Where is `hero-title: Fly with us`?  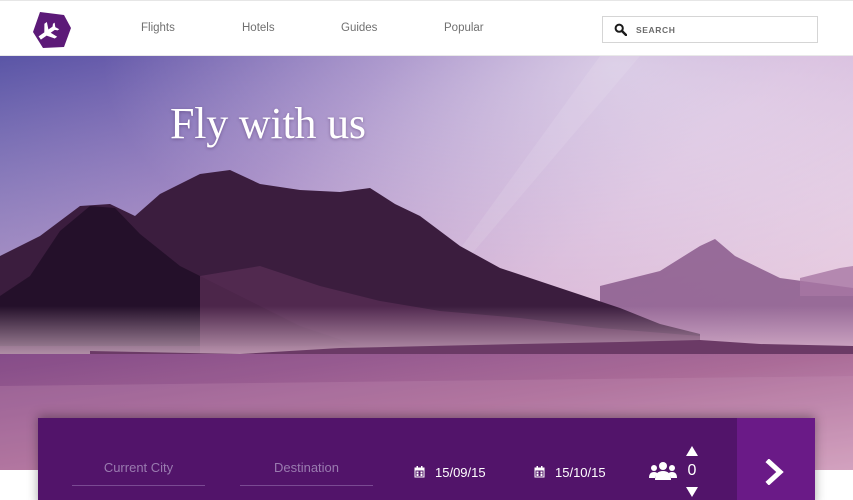 hero-title: Fly with us is located at coordinates (268, 123).